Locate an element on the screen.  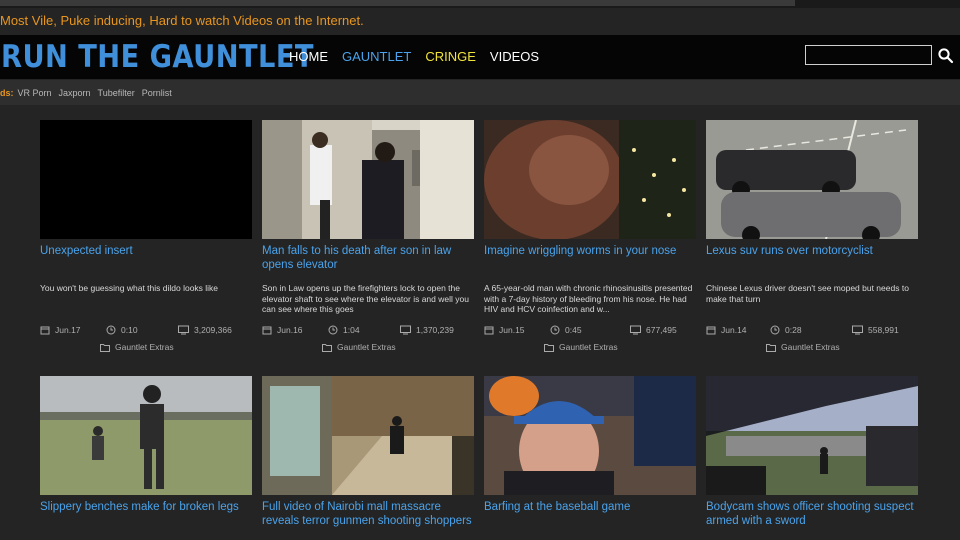
friend-link: Tubefilter is located at coordinates (116, 93).